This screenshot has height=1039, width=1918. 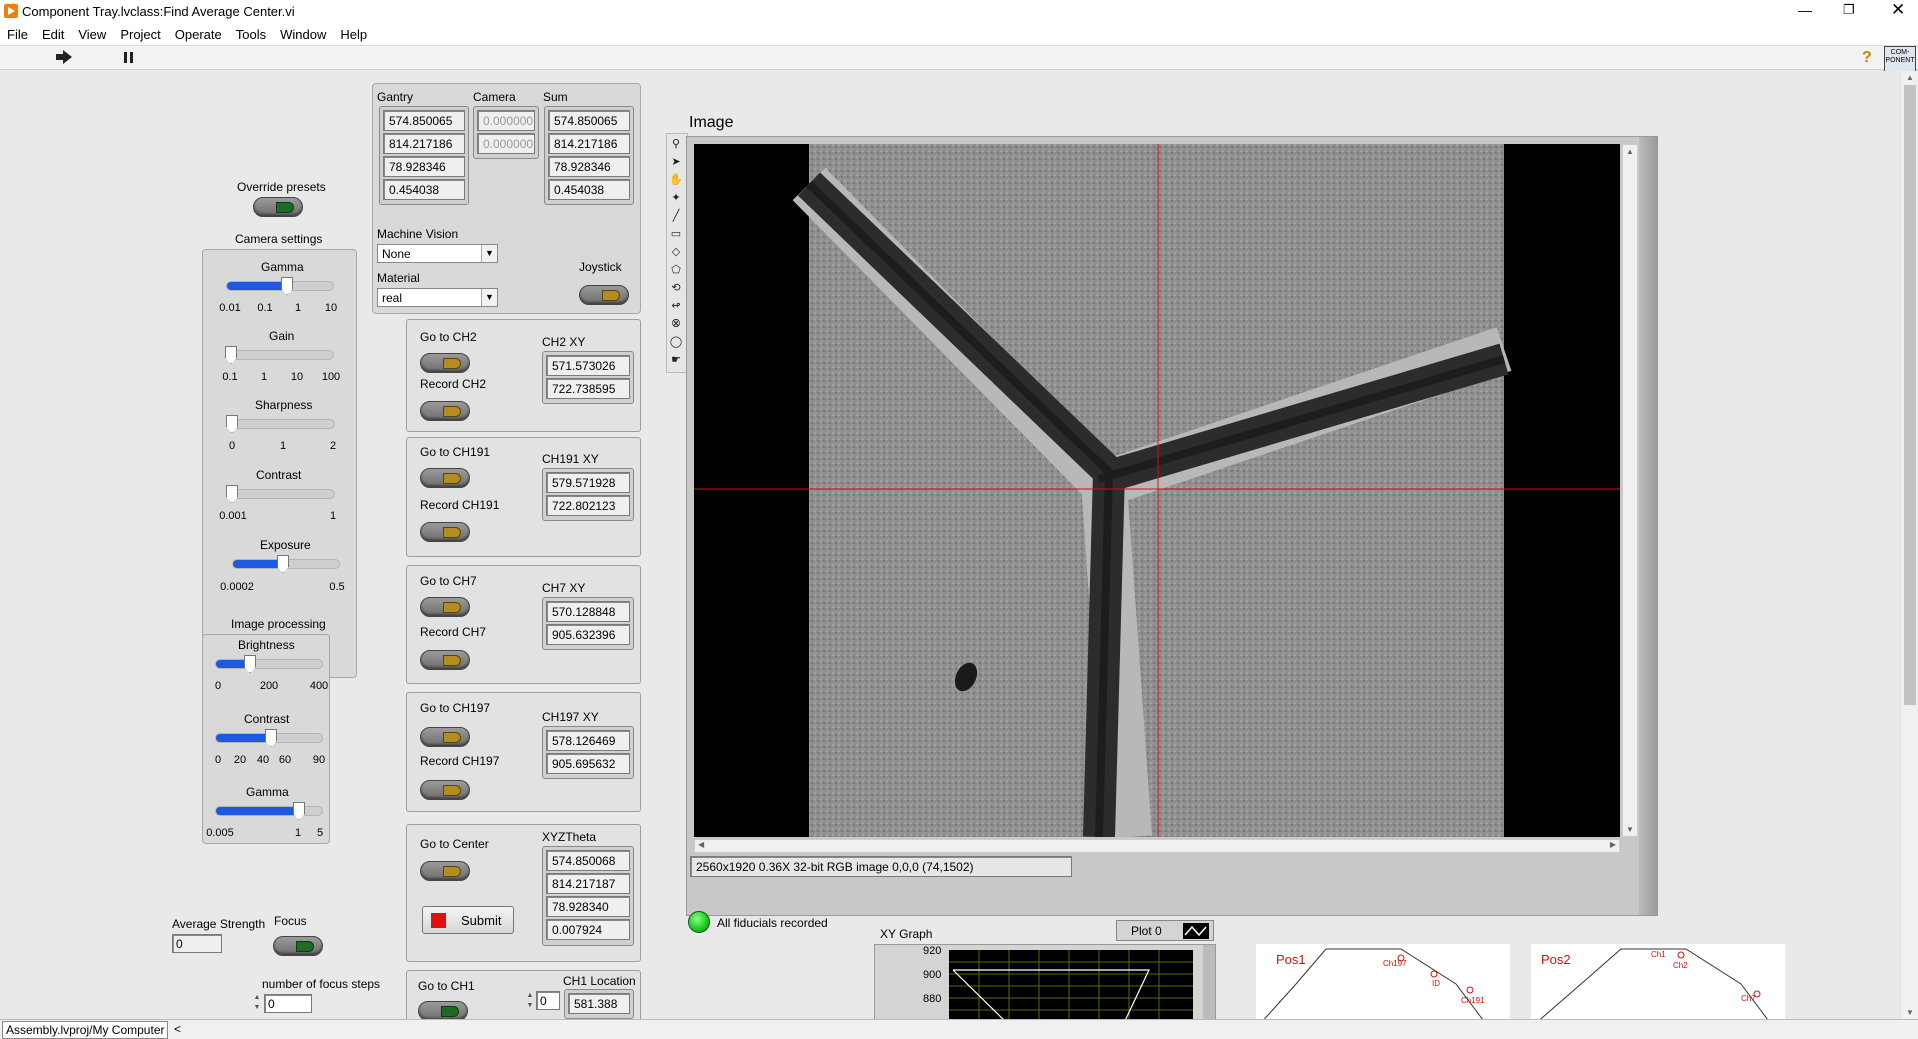 What do you see at coordinates (250, 664) in the screenshot?
I see `brightness-slider-thumb` at bounding box center [250, 664].